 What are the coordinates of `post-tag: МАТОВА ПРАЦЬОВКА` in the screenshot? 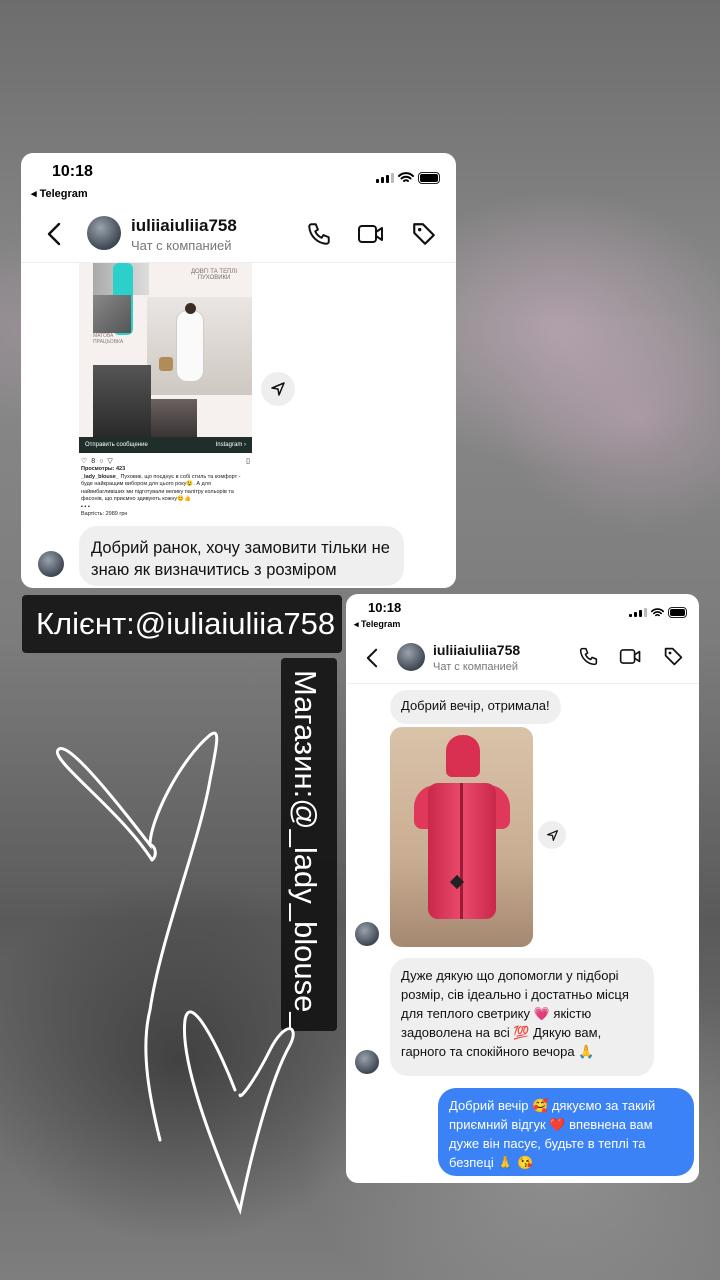 It's located at (108, 339).